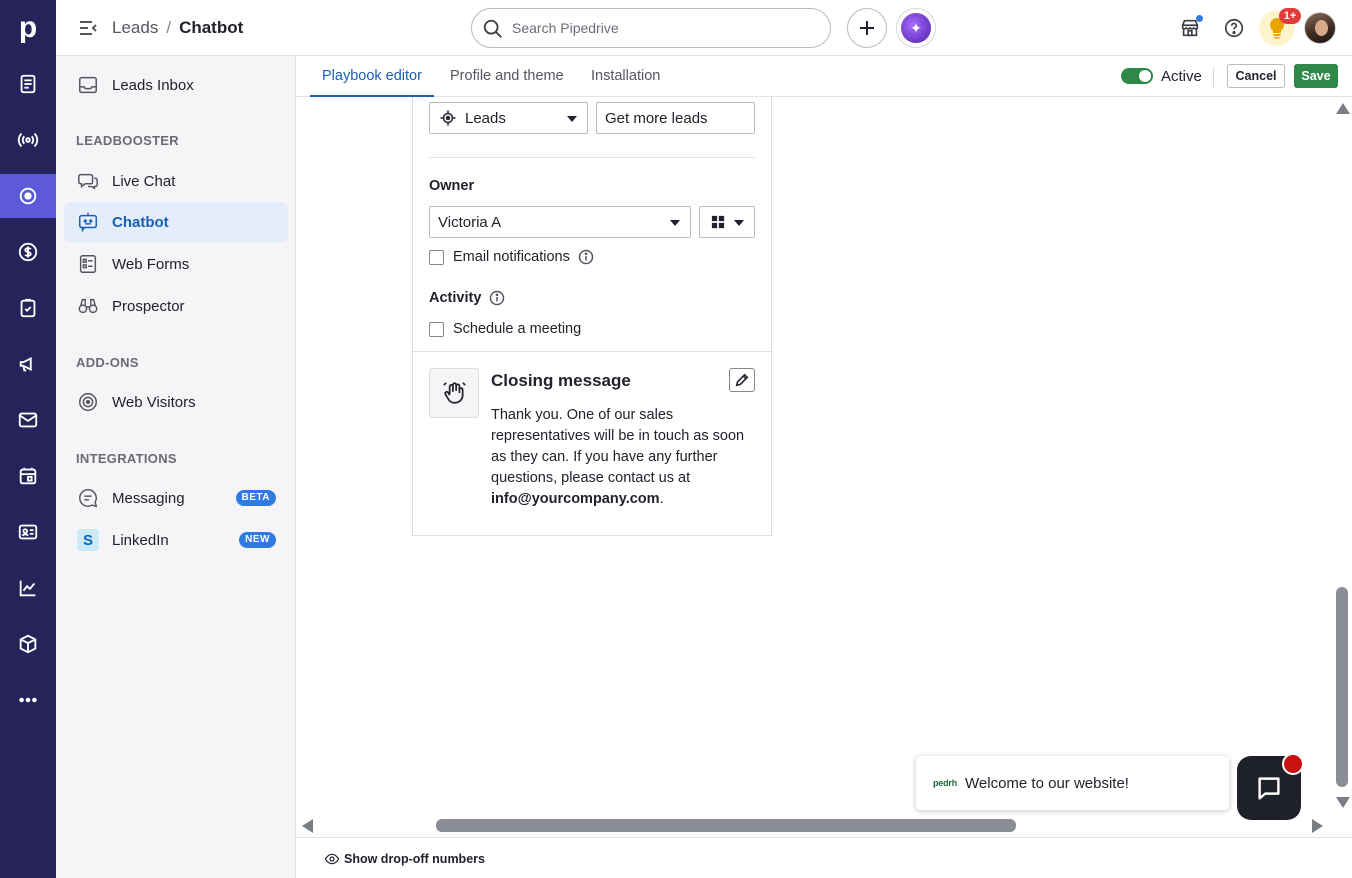  What do you see at coordinates (727, 222) in the screenshot?
I see `owner-mode-dropdown` at bounding box center [727, 222].